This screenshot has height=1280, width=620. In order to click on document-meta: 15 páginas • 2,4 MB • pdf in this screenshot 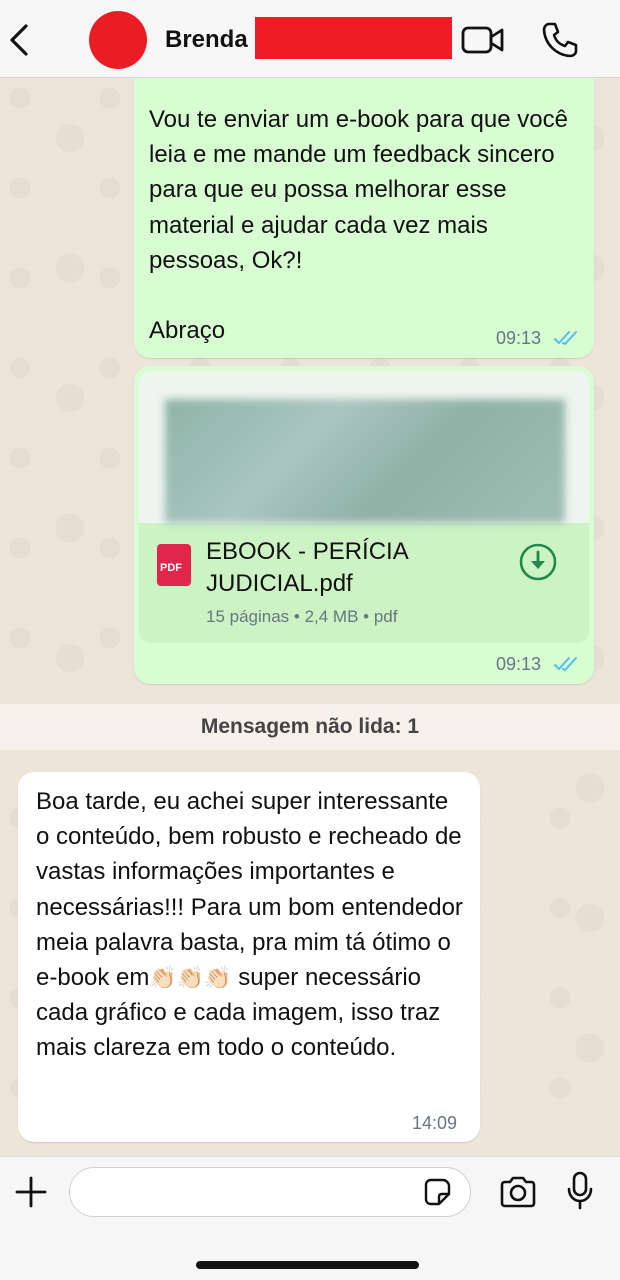, I will do `click(302, 616)`.